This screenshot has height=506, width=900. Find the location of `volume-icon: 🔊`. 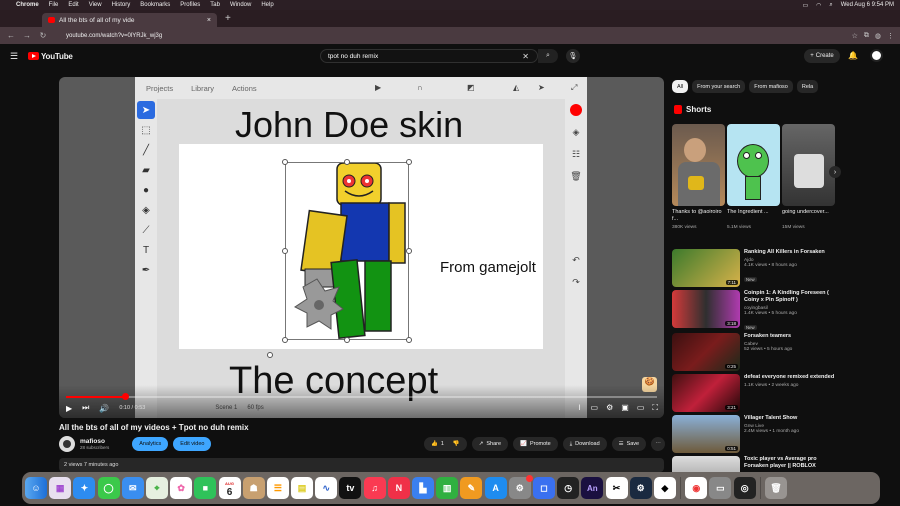

volume-icon: 🔊 is located at coordinates (104, 408).